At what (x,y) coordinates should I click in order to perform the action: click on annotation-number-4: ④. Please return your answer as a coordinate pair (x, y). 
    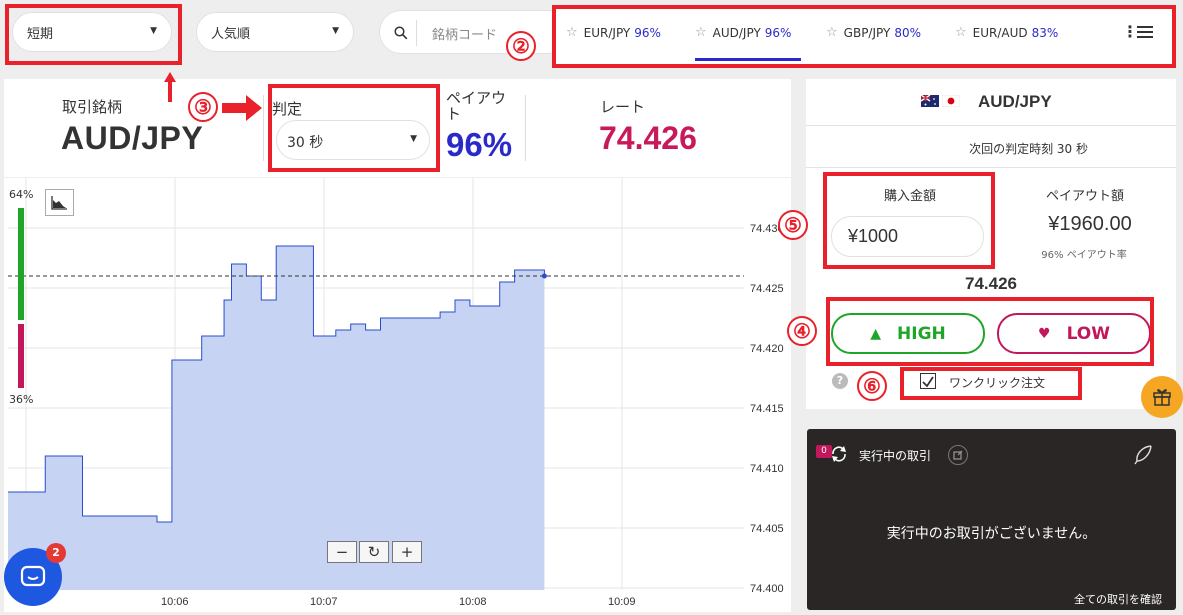
    Looking at the image, I should click on (802, 331).